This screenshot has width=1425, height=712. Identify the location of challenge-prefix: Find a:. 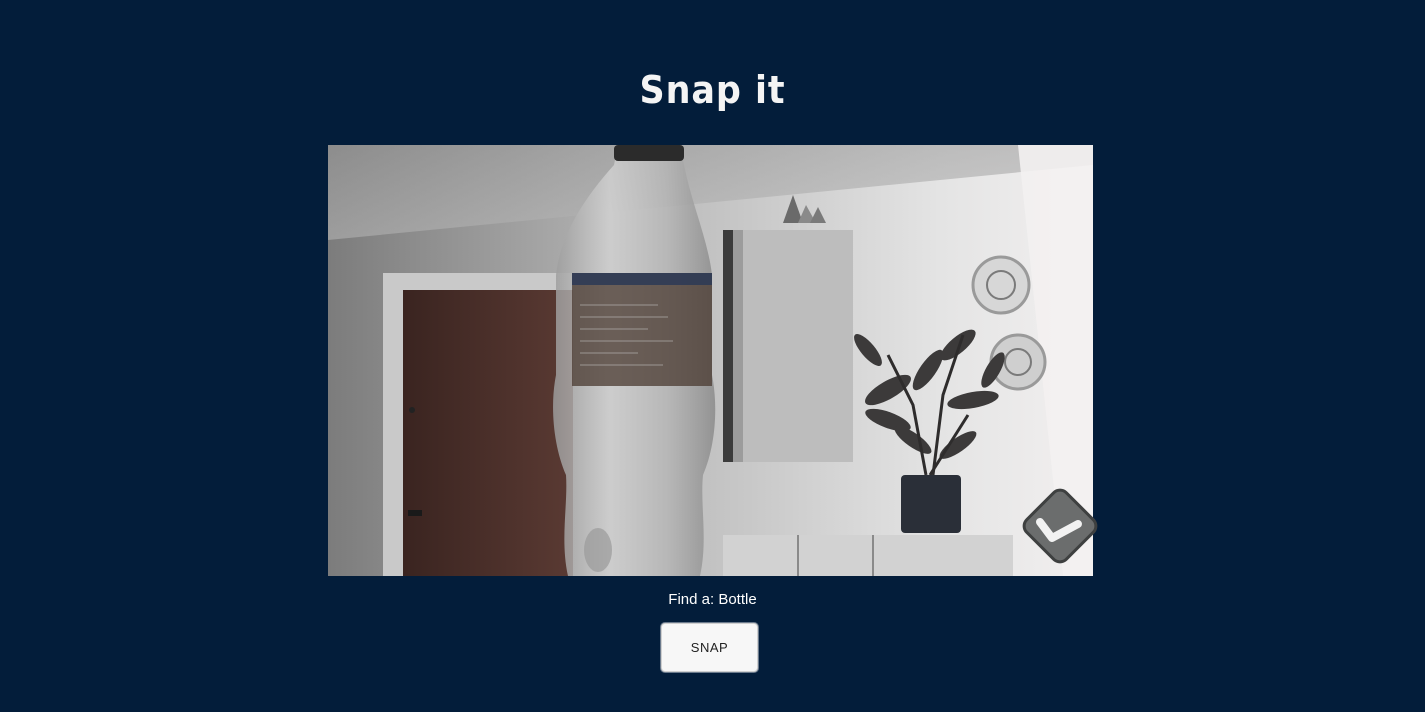
(691, 599).